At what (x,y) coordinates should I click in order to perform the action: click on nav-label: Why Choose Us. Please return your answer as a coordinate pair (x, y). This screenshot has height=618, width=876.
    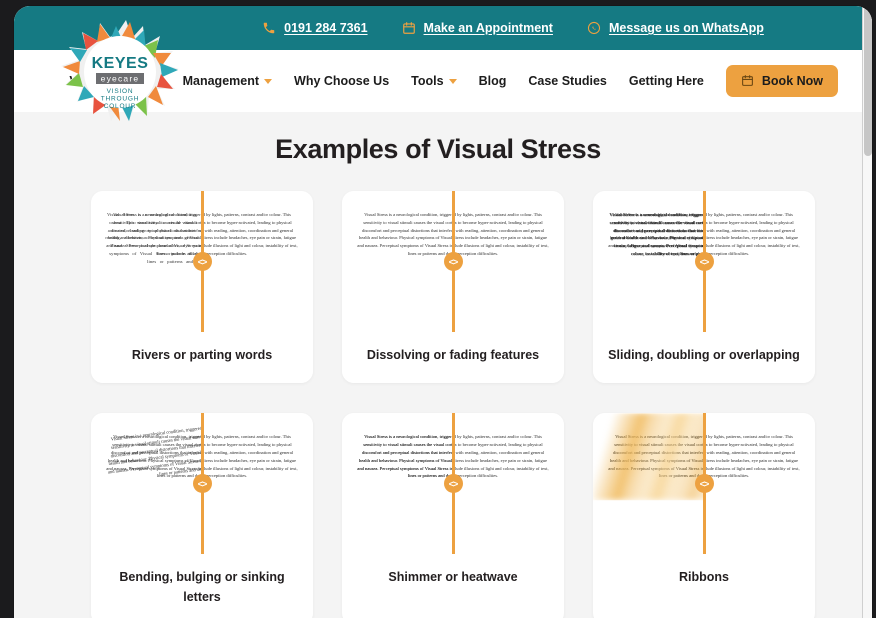
    Looking at the image, I should click on (342, 81).